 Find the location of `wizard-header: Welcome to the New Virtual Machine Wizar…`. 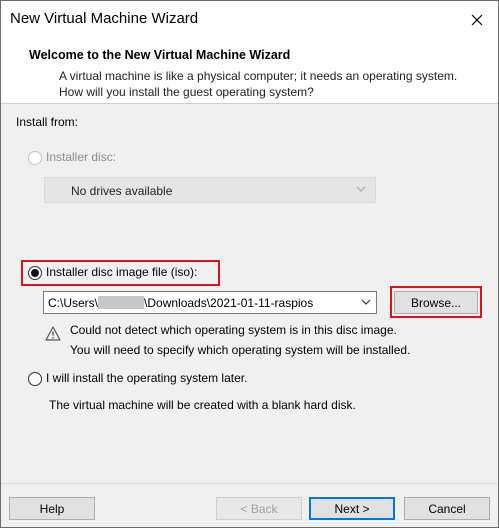

wizard-header: Welcome to the New Virtual Machine Wizar… is located at coordinates (249, 71).